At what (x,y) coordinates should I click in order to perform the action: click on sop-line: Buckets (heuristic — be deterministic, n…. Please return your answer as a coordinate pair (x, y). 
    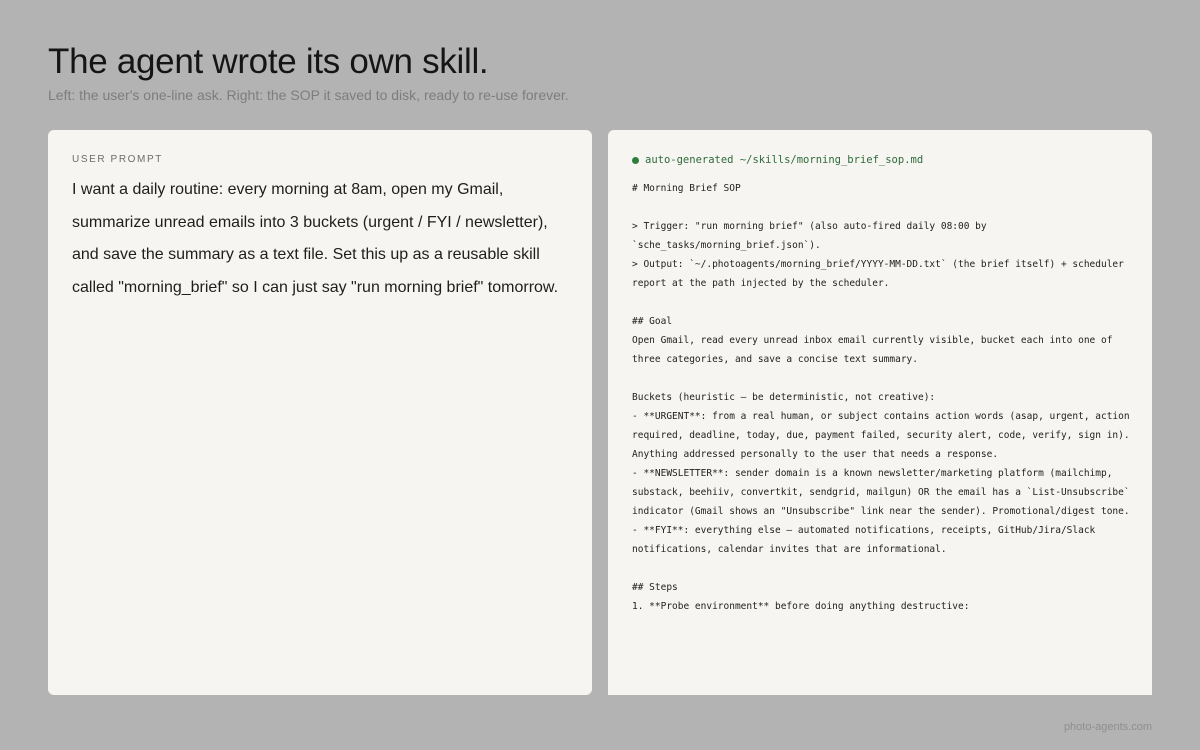
    Looking at the image, I should click on (784, 397).